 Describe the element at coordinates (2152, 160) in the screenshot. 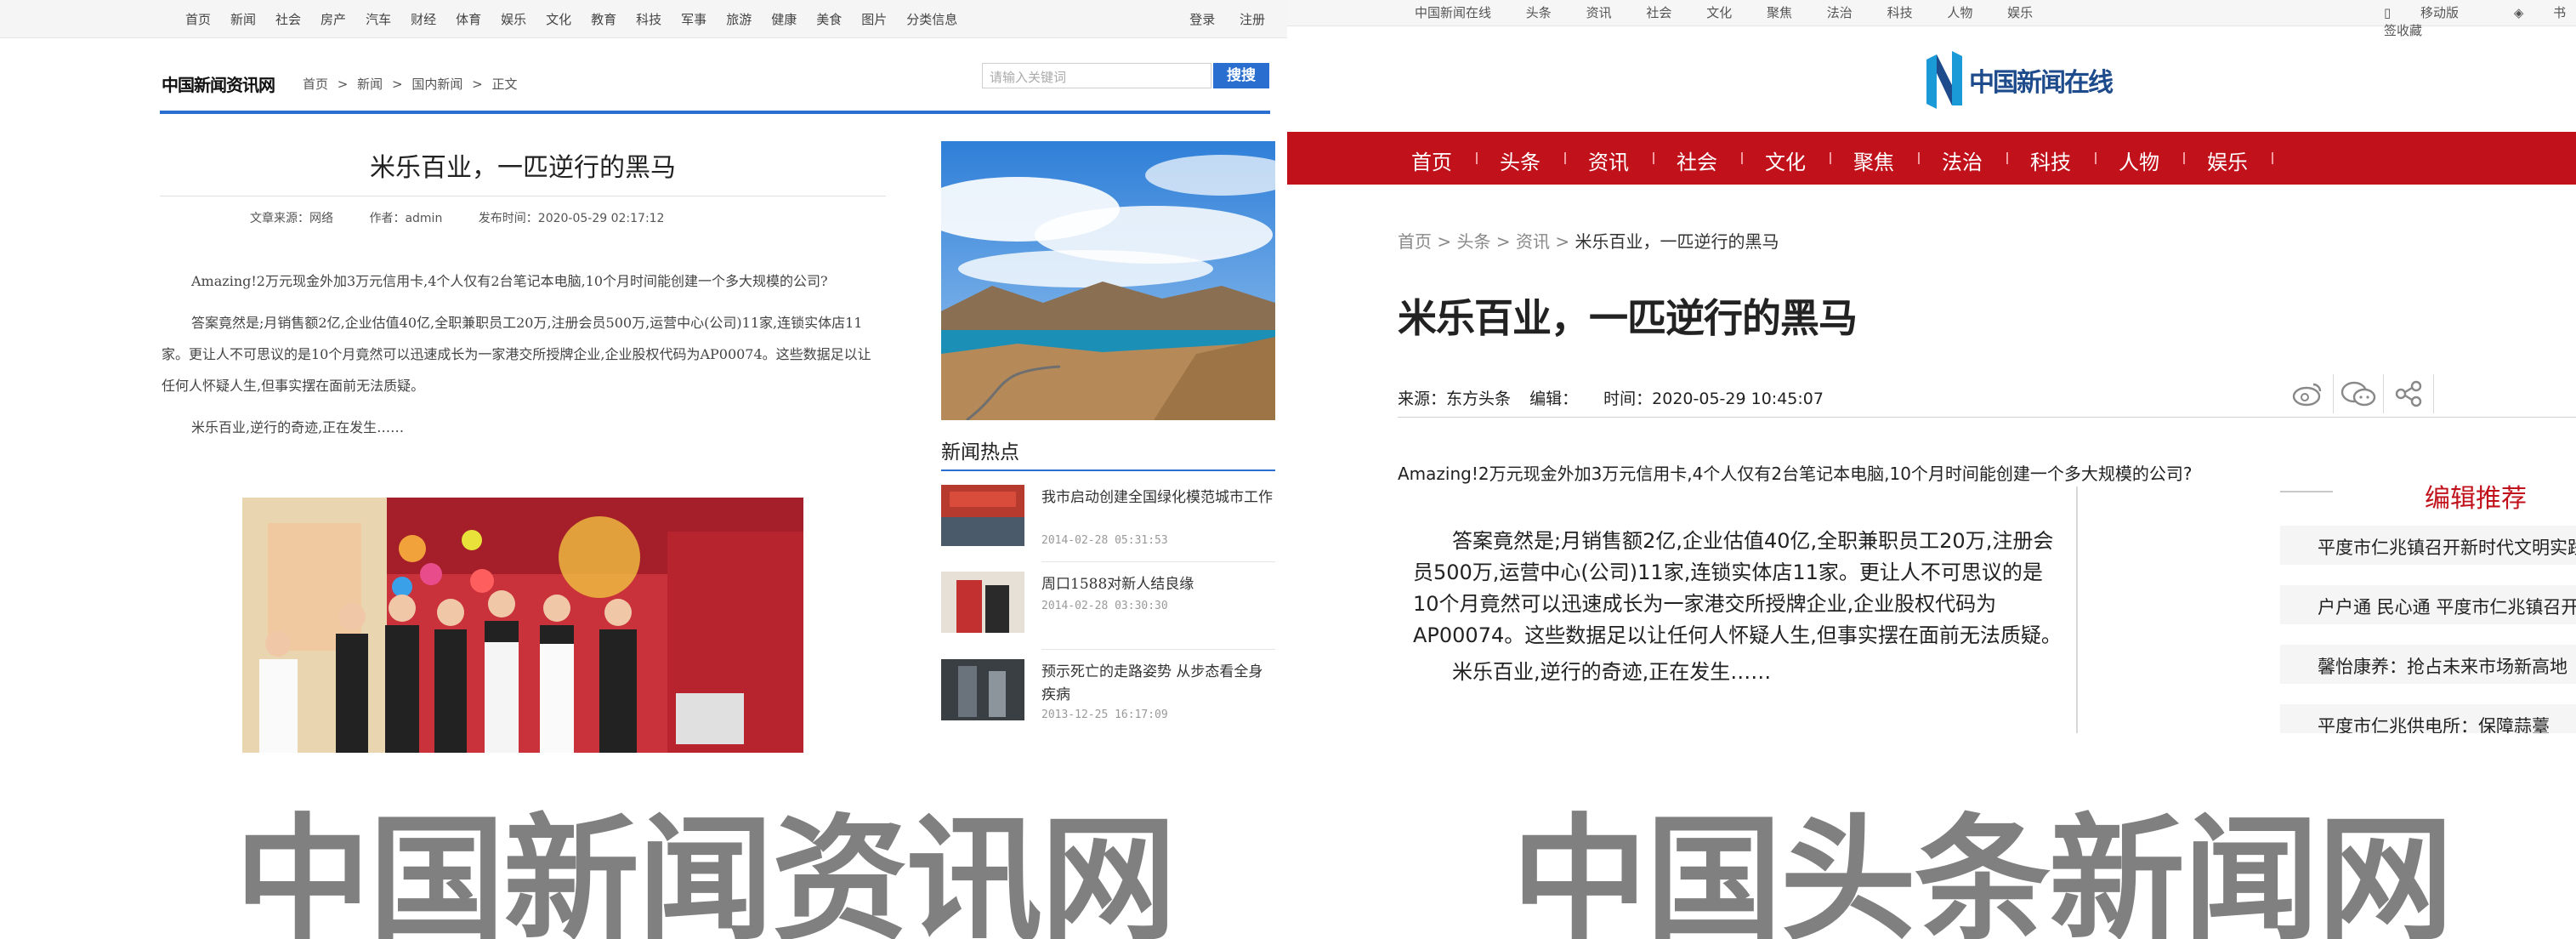

I see `nav-item: 人物` at that location.